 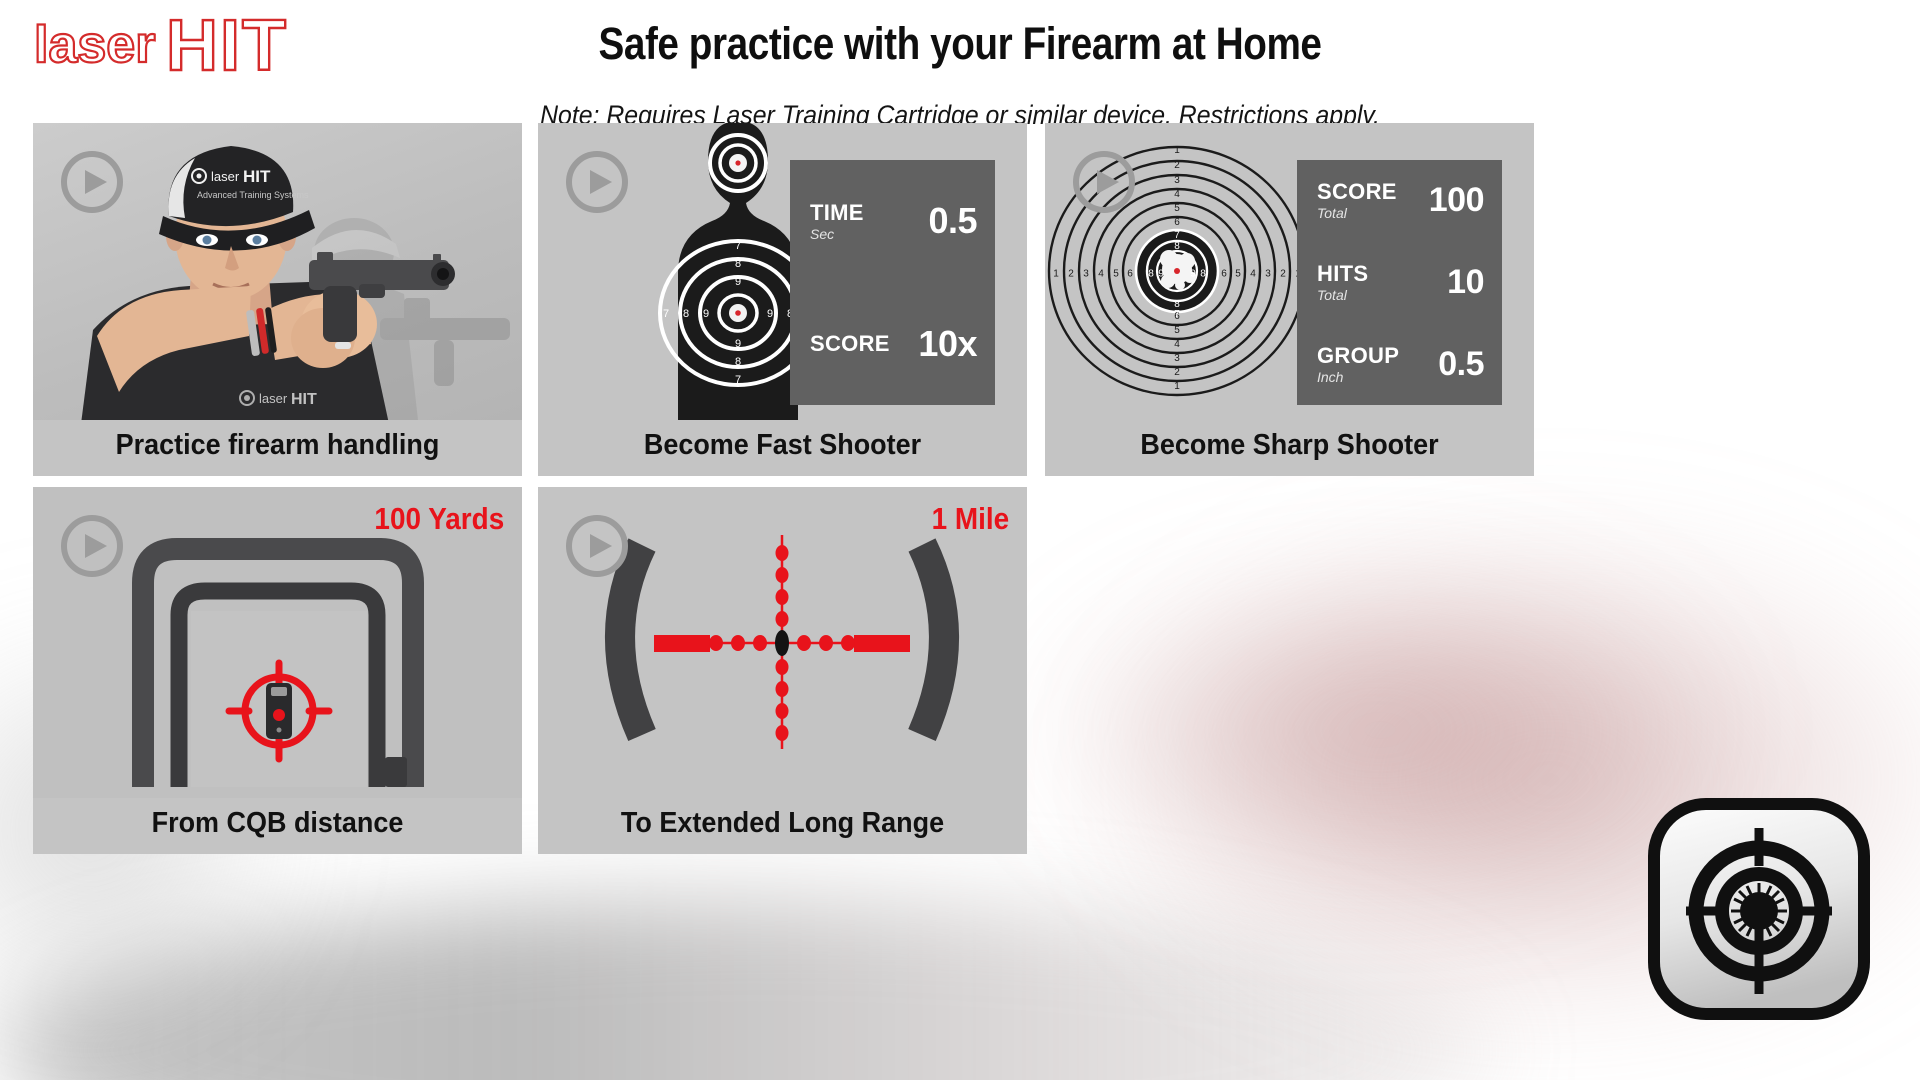 What do you see at coordinates (947, 343) in the screenshot?
I see `stat-value-score: 10x` at bounding box center [947, 343].